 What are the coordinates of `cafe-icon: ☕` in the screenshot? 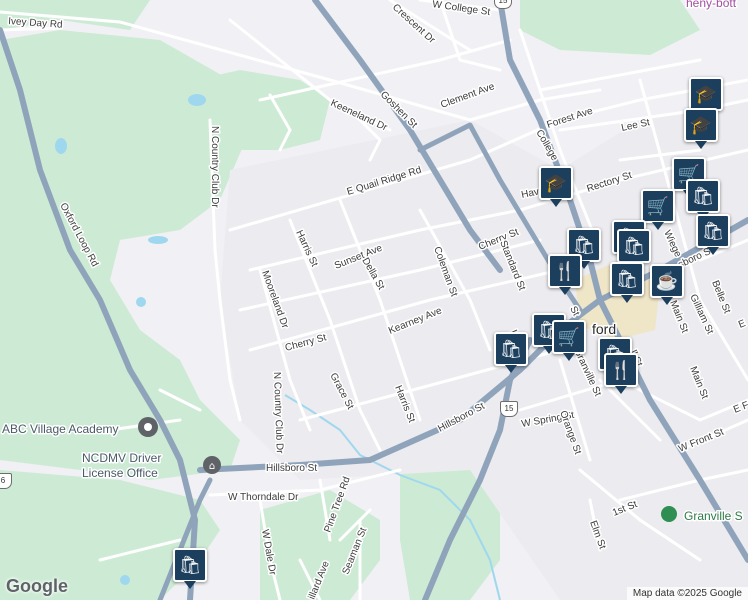 It's located at (667, 284).